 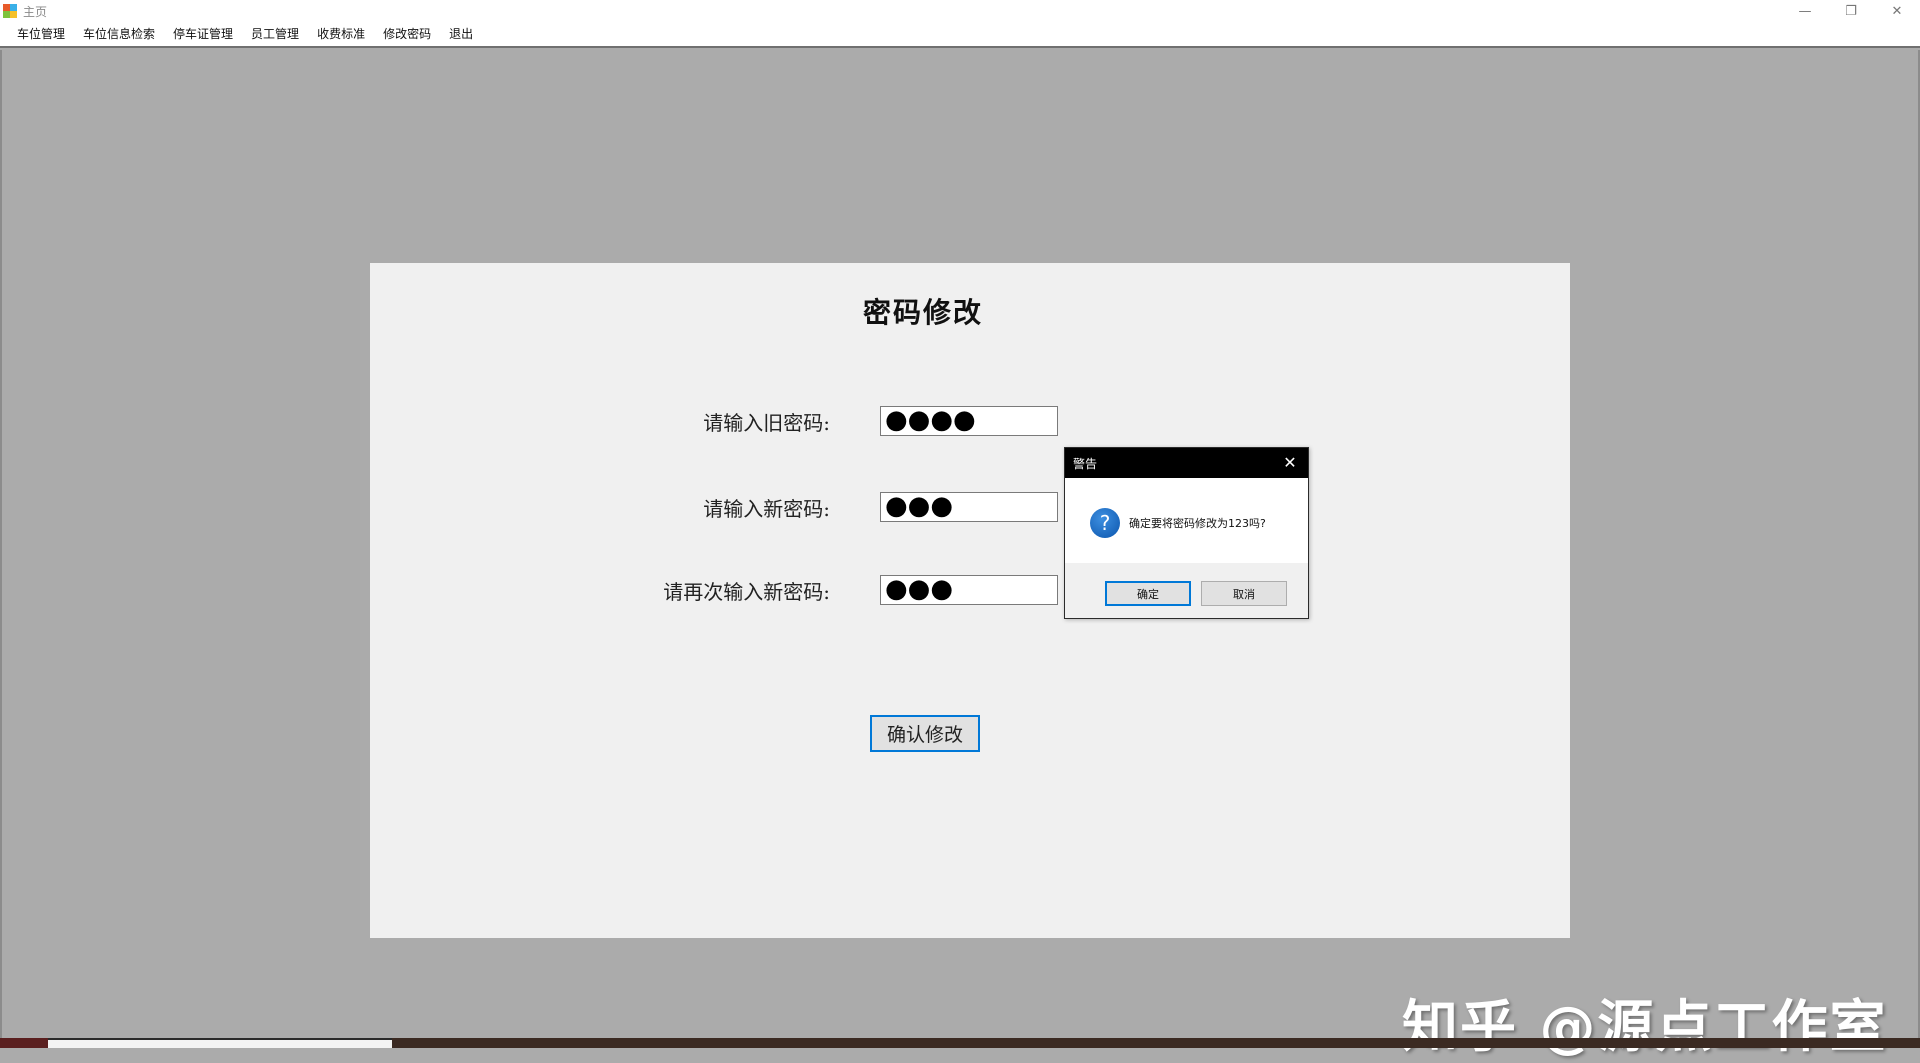 I want to click on menu-item-parking-search: 车位信息检索, so click(x=119, y=34).